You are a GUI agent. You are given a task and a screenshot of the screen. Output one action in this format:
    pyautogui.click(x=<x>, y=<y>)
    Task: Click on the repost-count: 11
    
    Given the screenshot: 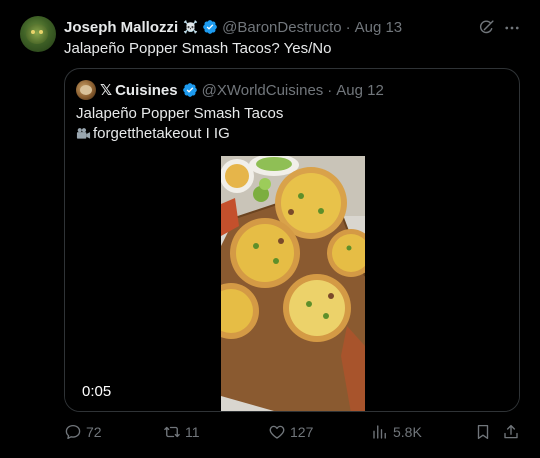 What is the action you would take?
    pyautogui.click(x=192, y=432)
    